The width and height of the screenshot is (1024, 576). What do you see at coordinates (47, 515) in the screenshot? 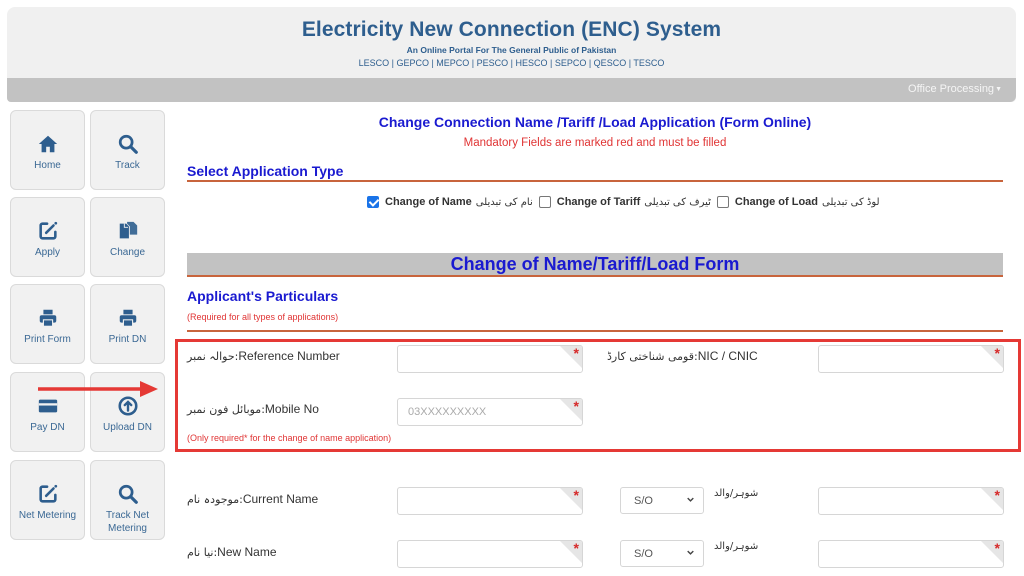
I see `sidebar-item-label: Net Metering` at bounding box center [47, 515].